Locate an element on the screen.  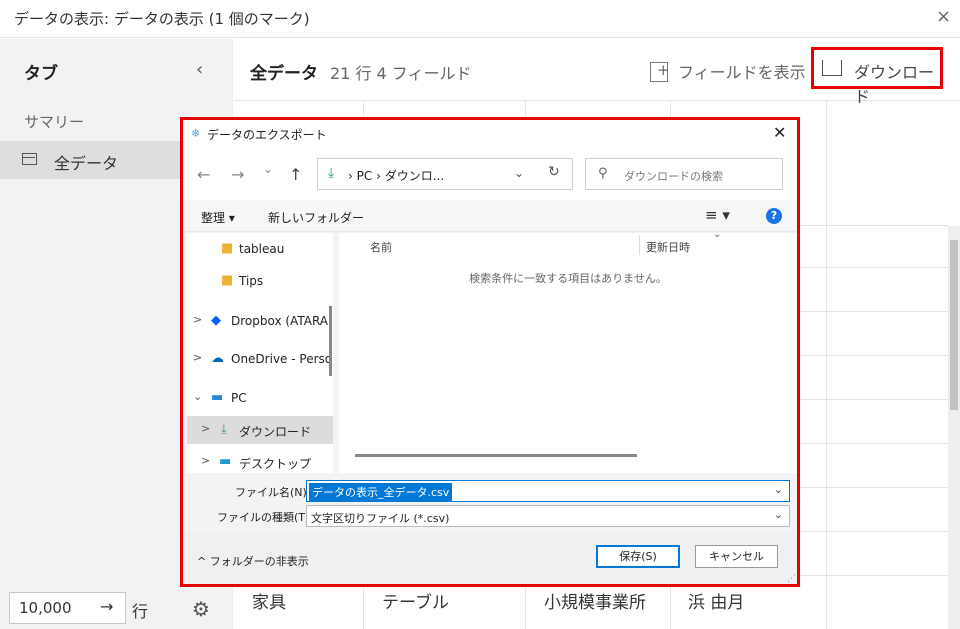
row-limit-input: 10,000 → is located at coordinates (67, 608).